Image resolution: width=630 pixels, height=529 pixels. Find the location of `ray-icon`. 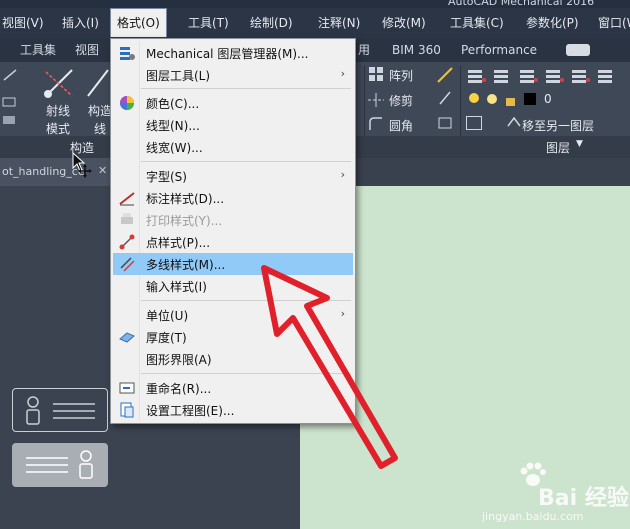

ray-icon is located at coordinates (59, 83).